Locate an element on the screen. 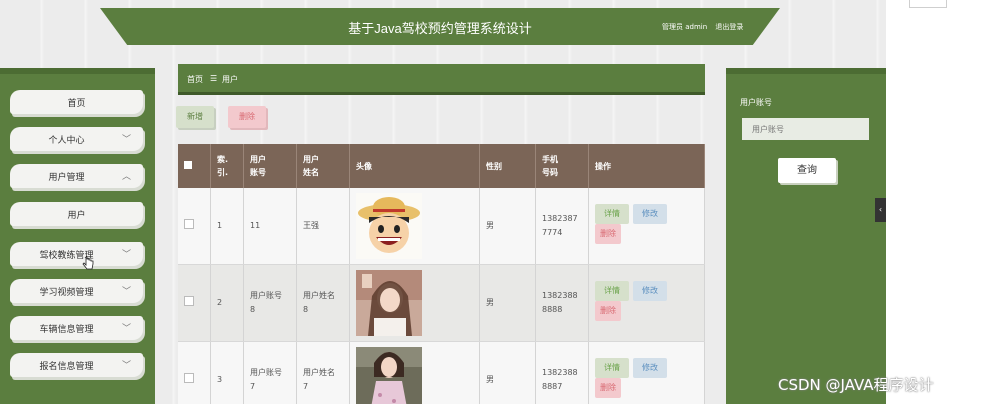 This screenshot has height=404, width=988. breadcrumb: 首页 ☰ 用户 is located at coordinates (441, 79).